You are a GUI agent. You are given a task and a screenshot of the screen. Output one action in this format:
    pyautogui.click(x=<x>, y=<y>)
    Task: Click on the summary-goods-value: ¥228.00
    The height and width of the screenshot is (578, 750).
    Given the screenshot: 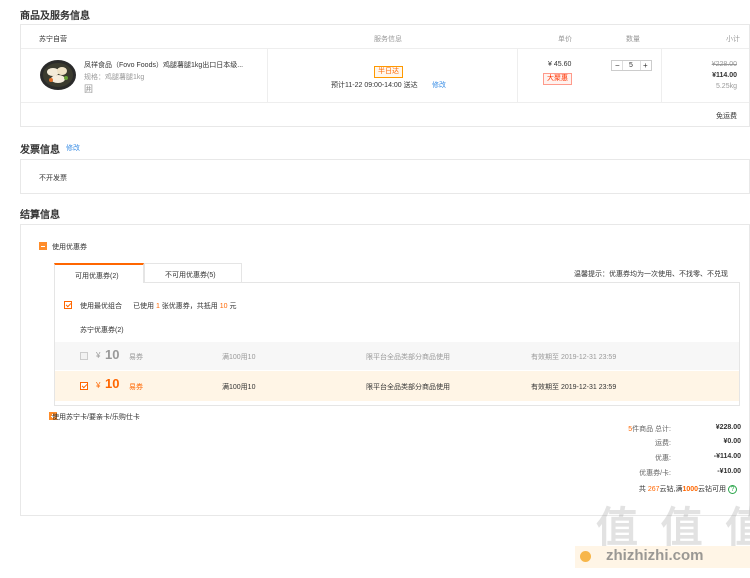 What is the action you would take?
    pyautogui.click(x=728, y=427)
    